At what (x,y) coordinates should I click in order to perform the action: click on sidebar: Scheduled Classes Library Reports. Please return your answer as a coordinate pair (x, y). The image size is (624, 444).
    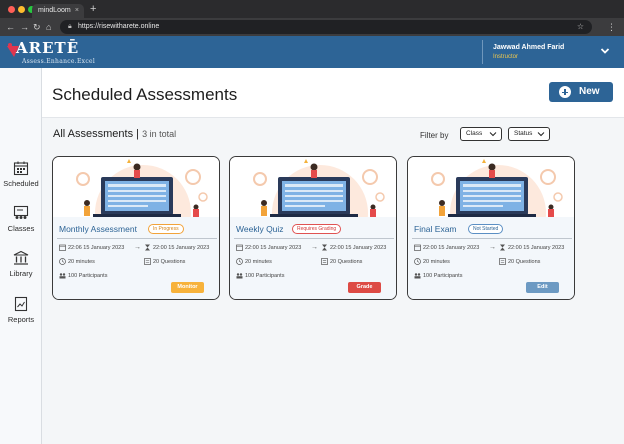
    Looking at the image, I should click on (21, 256).